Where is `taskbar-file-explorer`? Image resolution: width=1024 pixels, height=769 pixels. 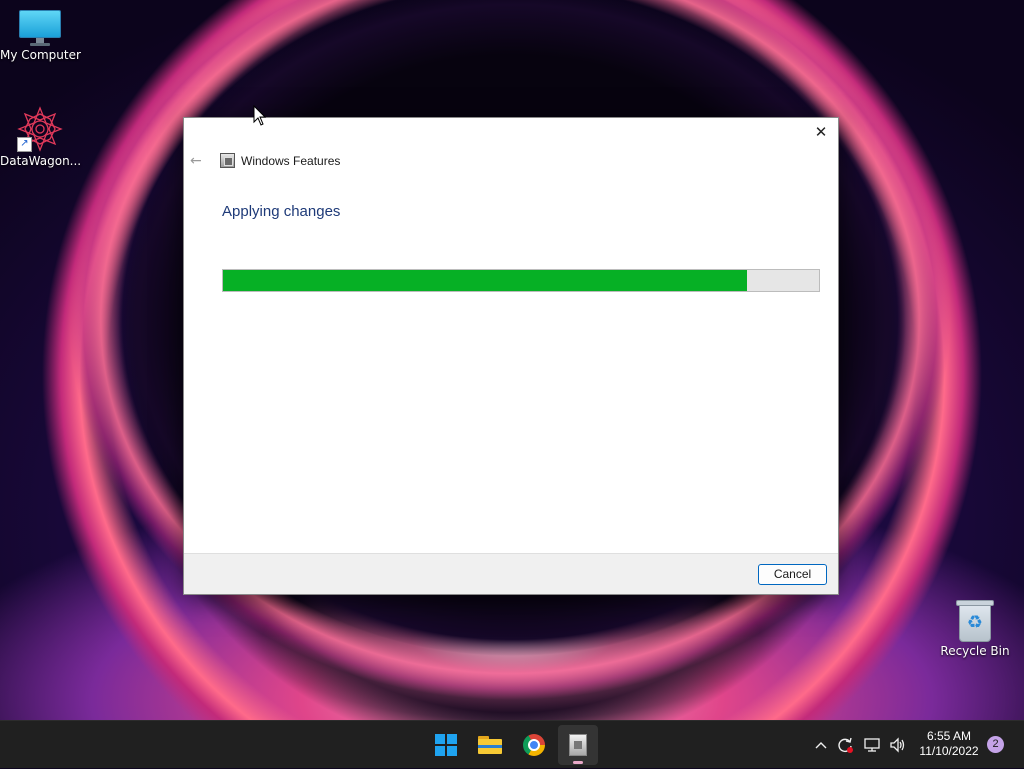
taskbar-file-explorer is located at coordinates (490, 745).